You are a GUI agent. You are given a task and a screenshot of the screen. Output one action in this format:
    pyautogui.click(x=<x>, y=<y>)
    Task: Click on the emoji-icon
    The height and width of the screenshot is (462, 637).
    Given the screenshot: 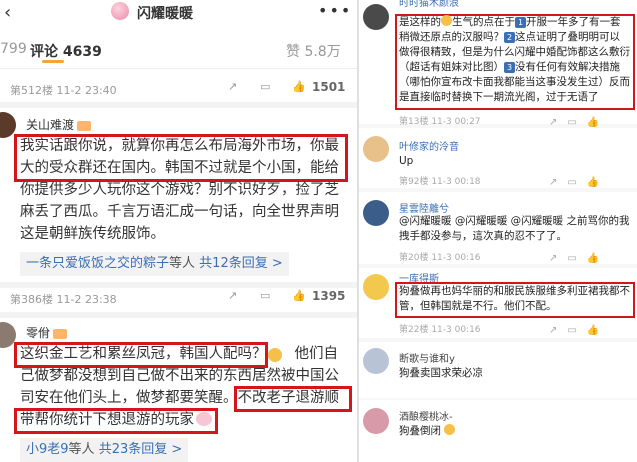 What is the action you would take?
    pyautogui.click(x=450, y=429)
    